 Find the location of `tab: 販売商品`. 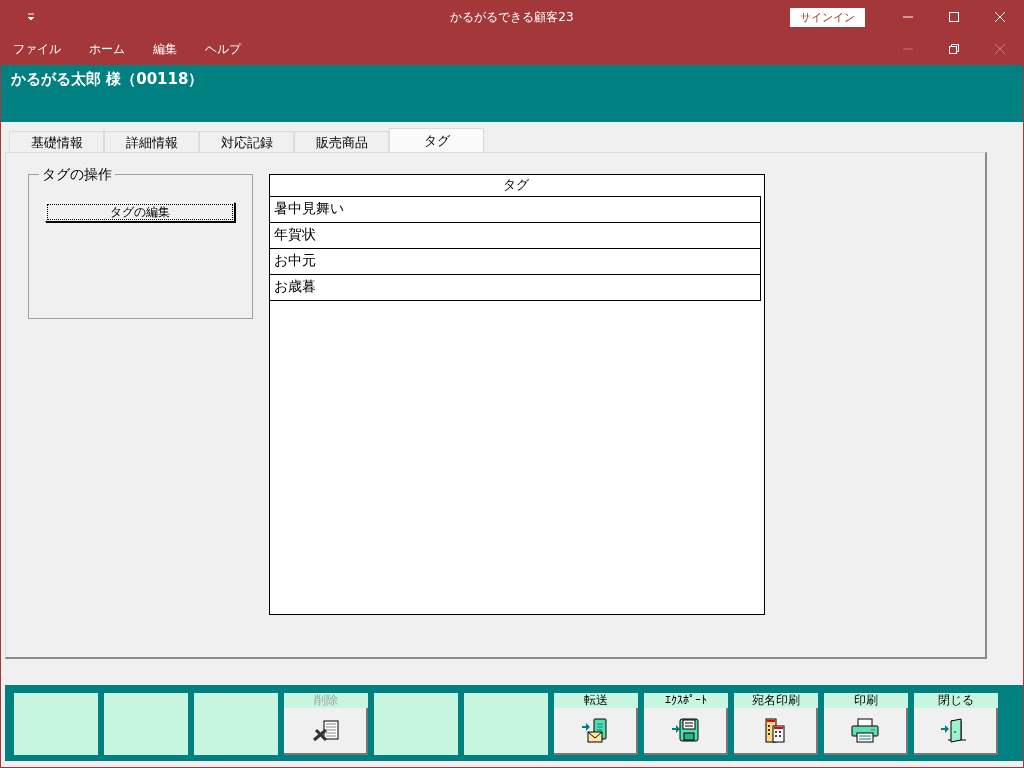

tab: 販売商品 is located at coordinates (341, 141).